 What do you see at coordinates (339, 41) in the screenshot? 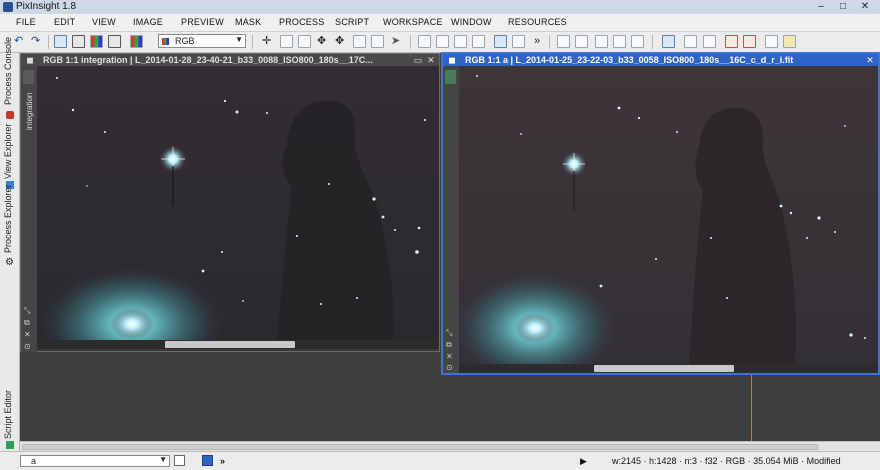
I see `pan-icon: ✥` at bounding box center [339, 41].